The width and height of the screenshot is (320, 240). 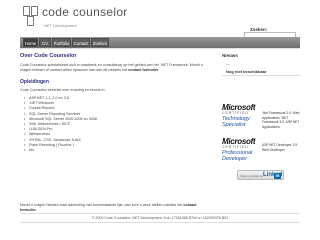 I want to click on news-empty-label: Nog niet beschikbaar, so click(x=246, y=71).